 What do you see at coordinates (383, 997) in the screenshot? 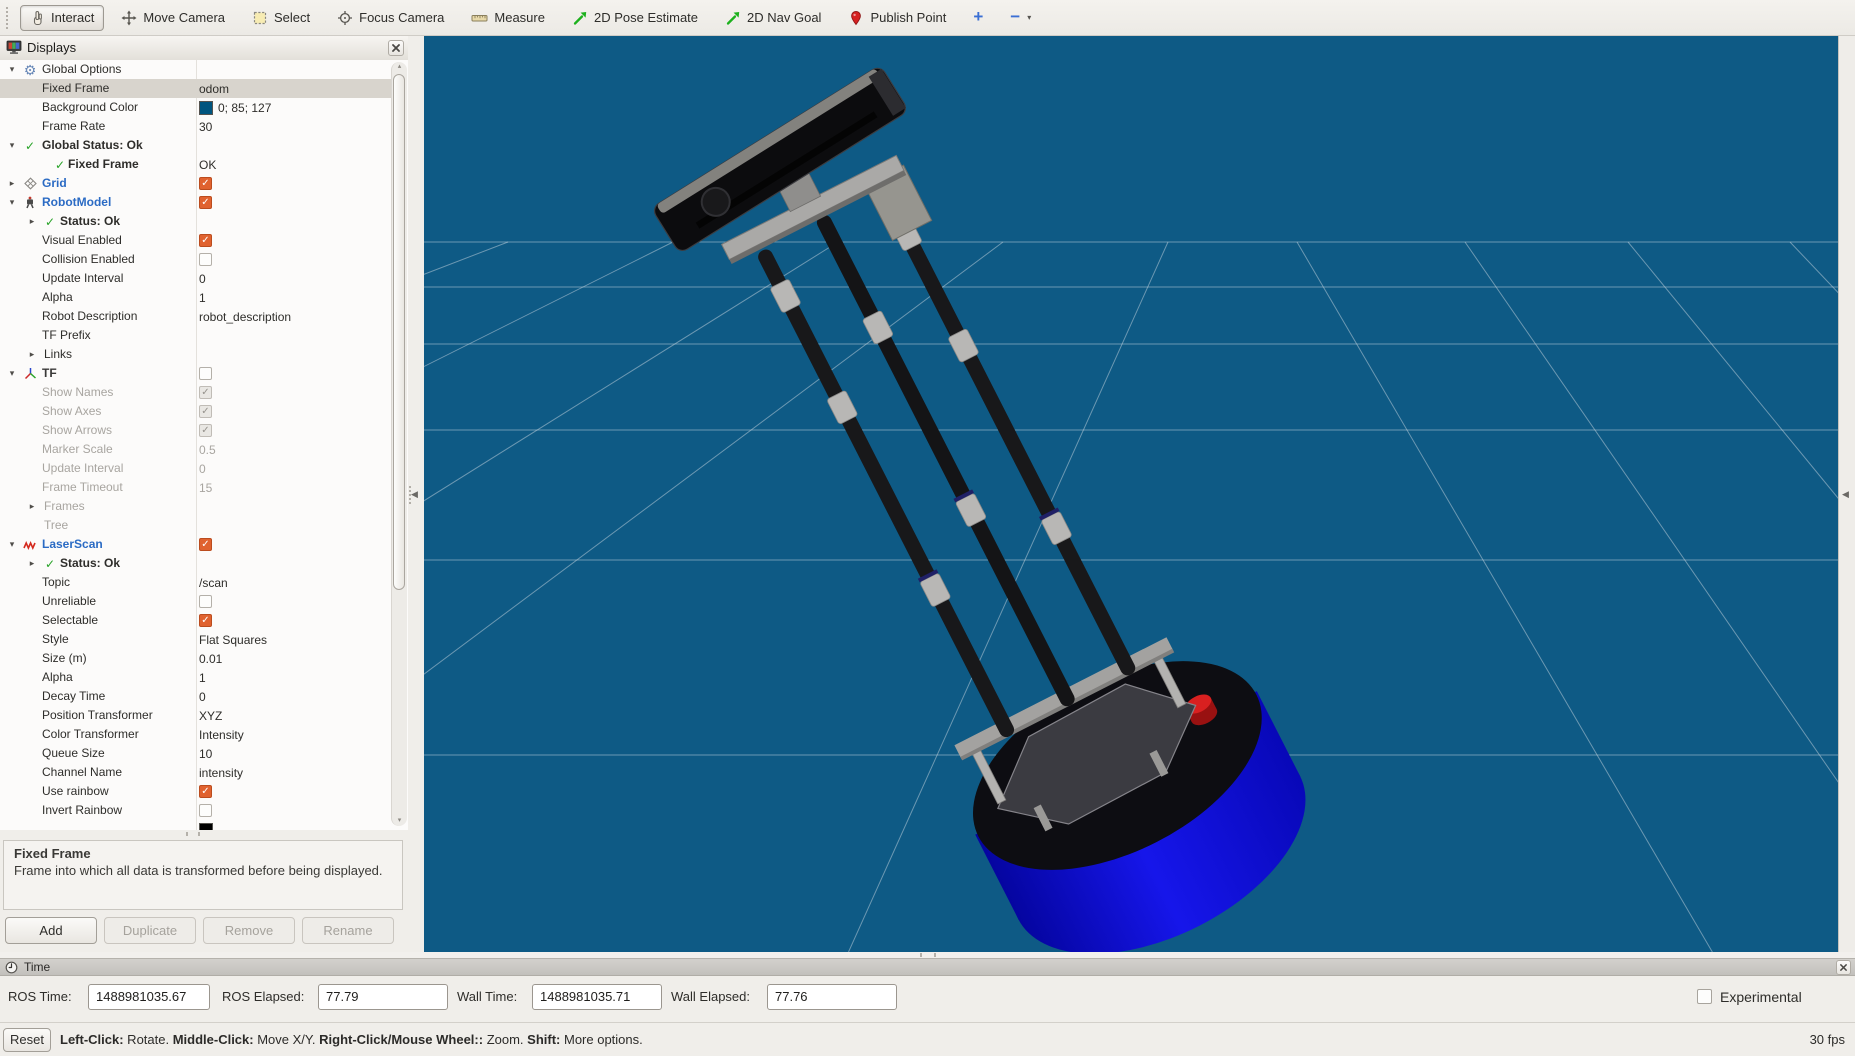
I see `time-field-input: 77.79` at bounding box center [383, 997].